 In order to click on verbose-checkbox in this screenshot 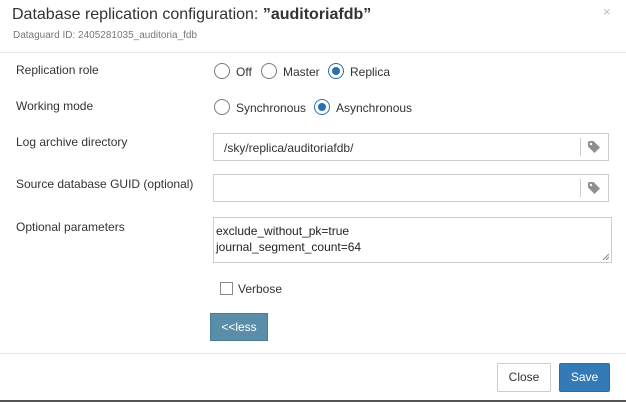, I will do `click(226, 288)`.